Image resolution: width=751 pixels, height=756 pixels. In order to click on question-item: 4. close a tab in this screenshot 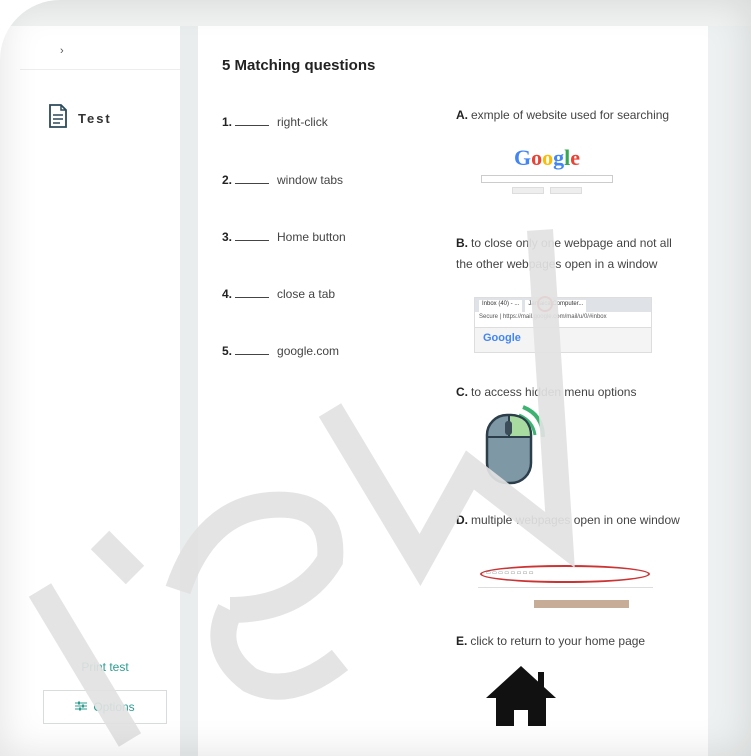, I will do `click(278, 294)`.